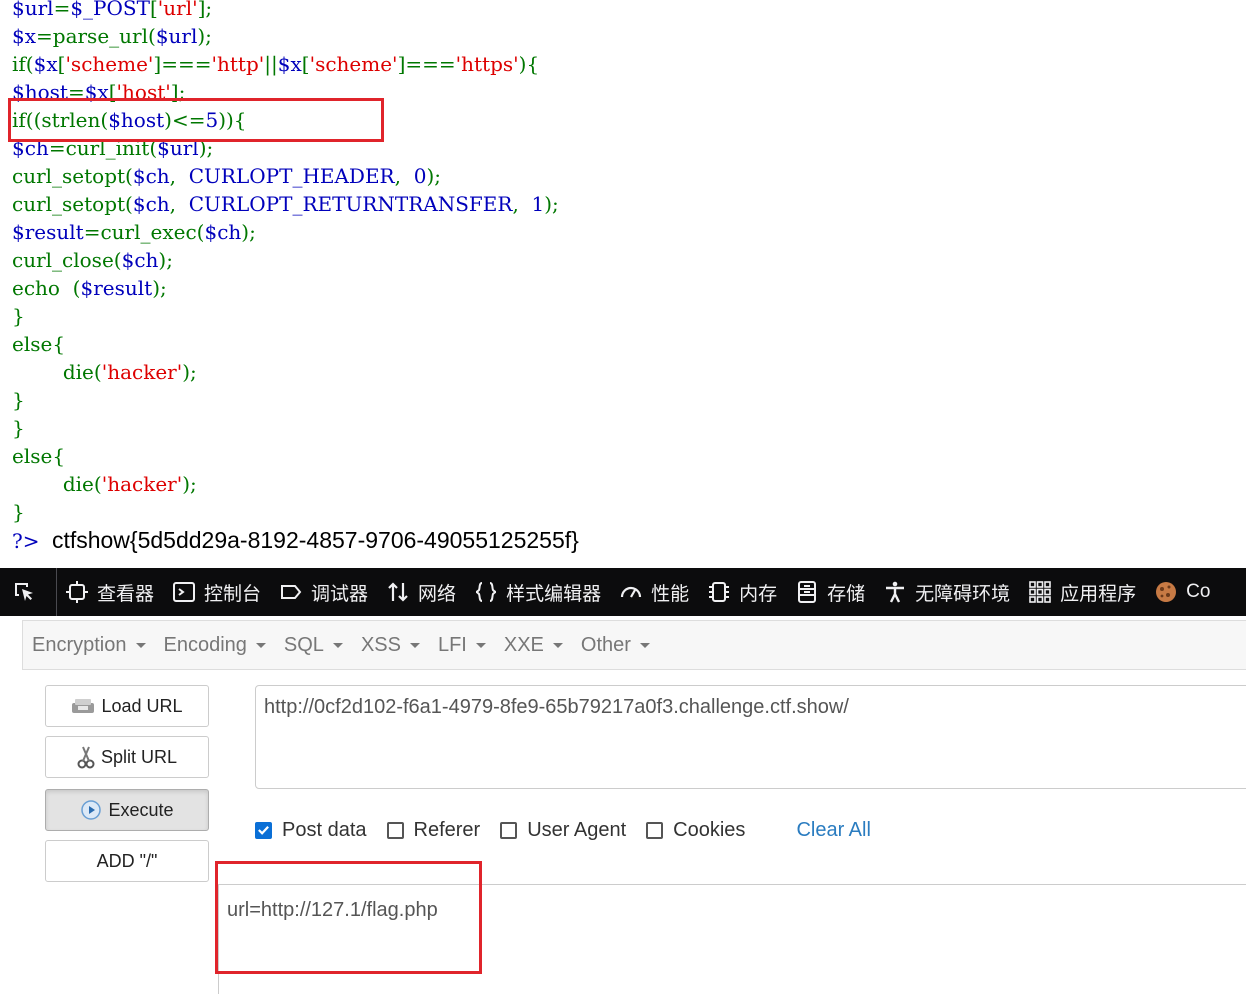 Image resolution: width=1246 pixels, height=994 pixels. I want to click on check-icon, so click(263, 830).